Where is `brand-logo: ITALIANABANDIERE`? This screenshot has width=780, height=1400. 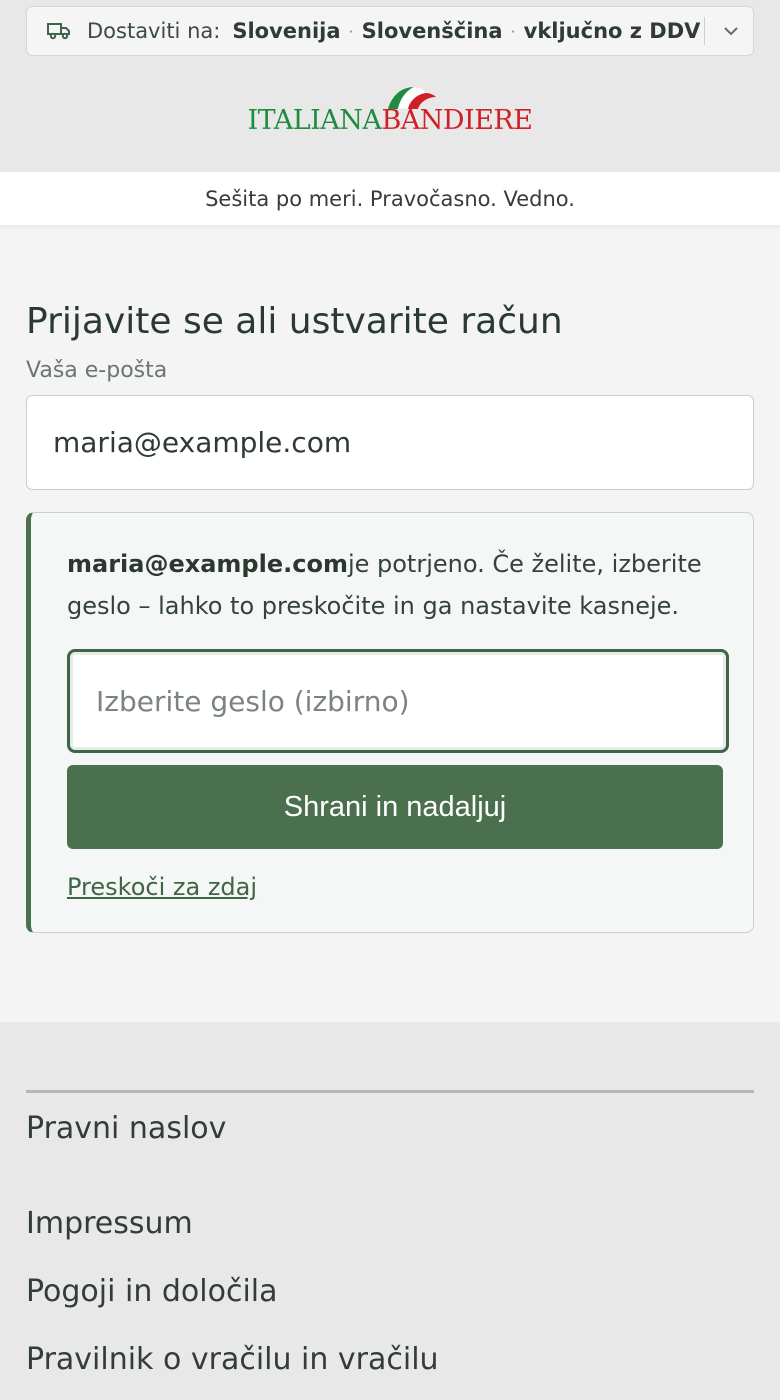
brand-logo: ITALIANABANDIERE is located at coordinates (390, 111).